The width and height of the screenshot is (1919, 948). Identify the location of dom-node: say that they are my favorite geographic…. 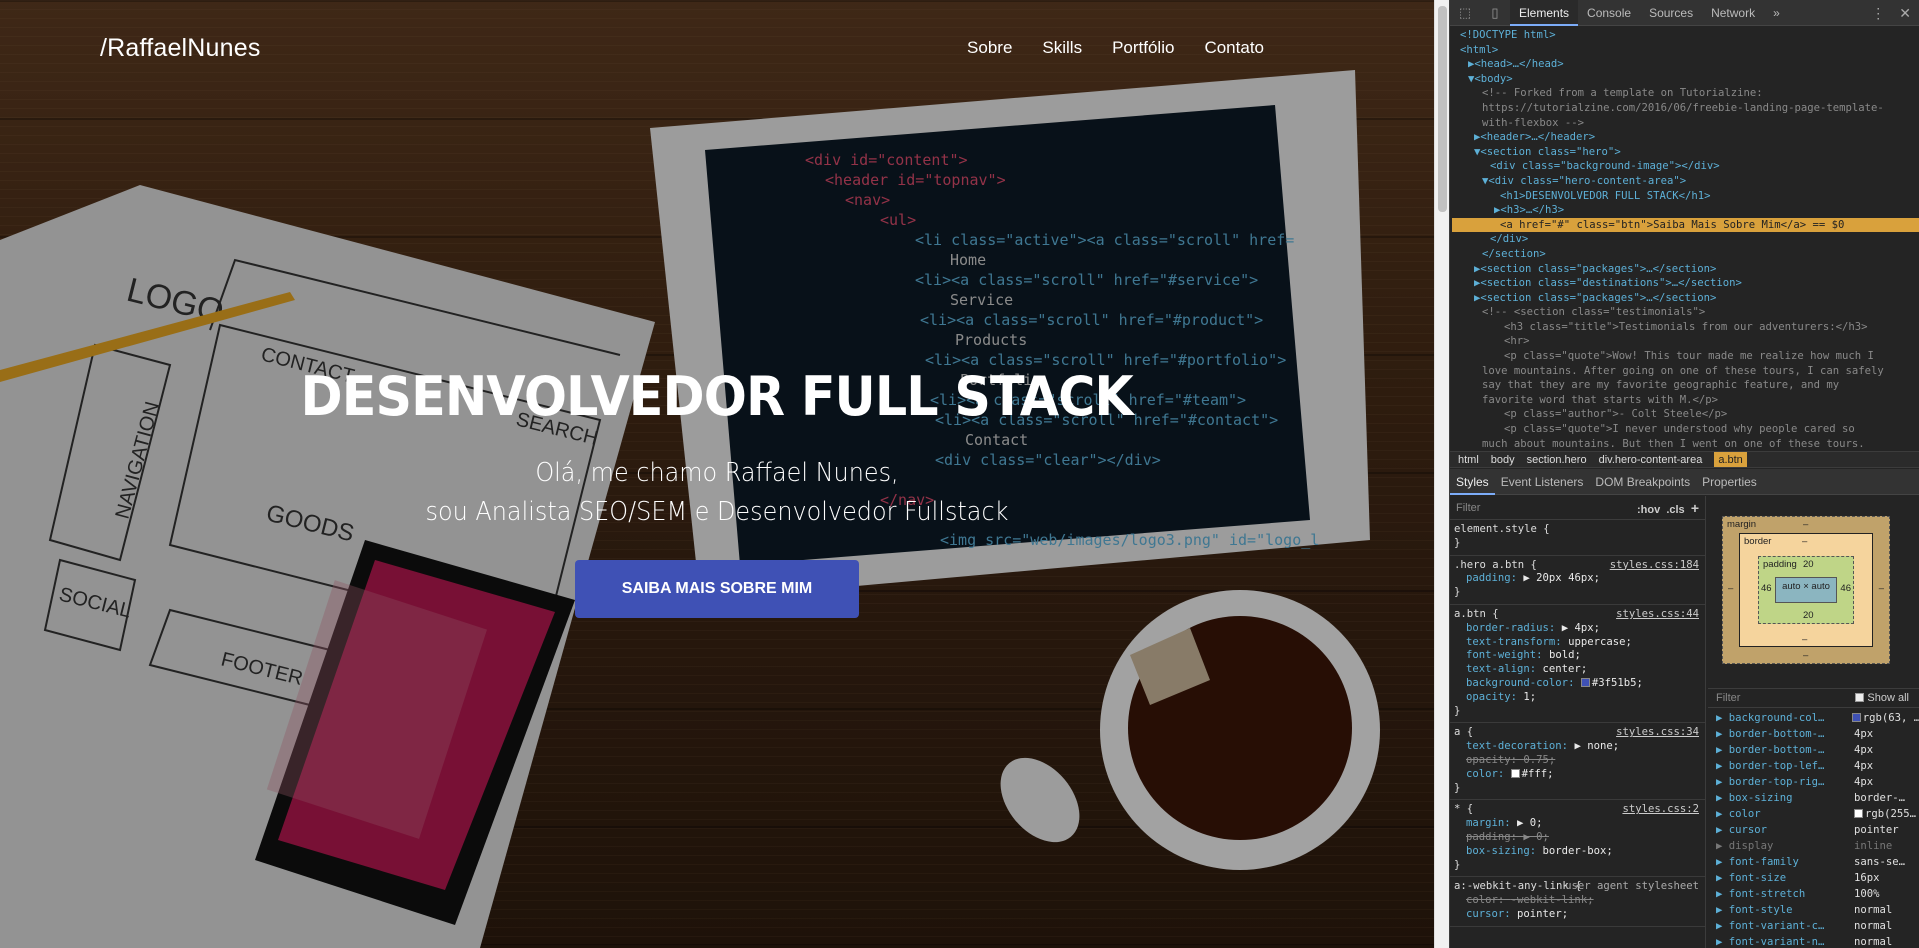
(1685, 385).